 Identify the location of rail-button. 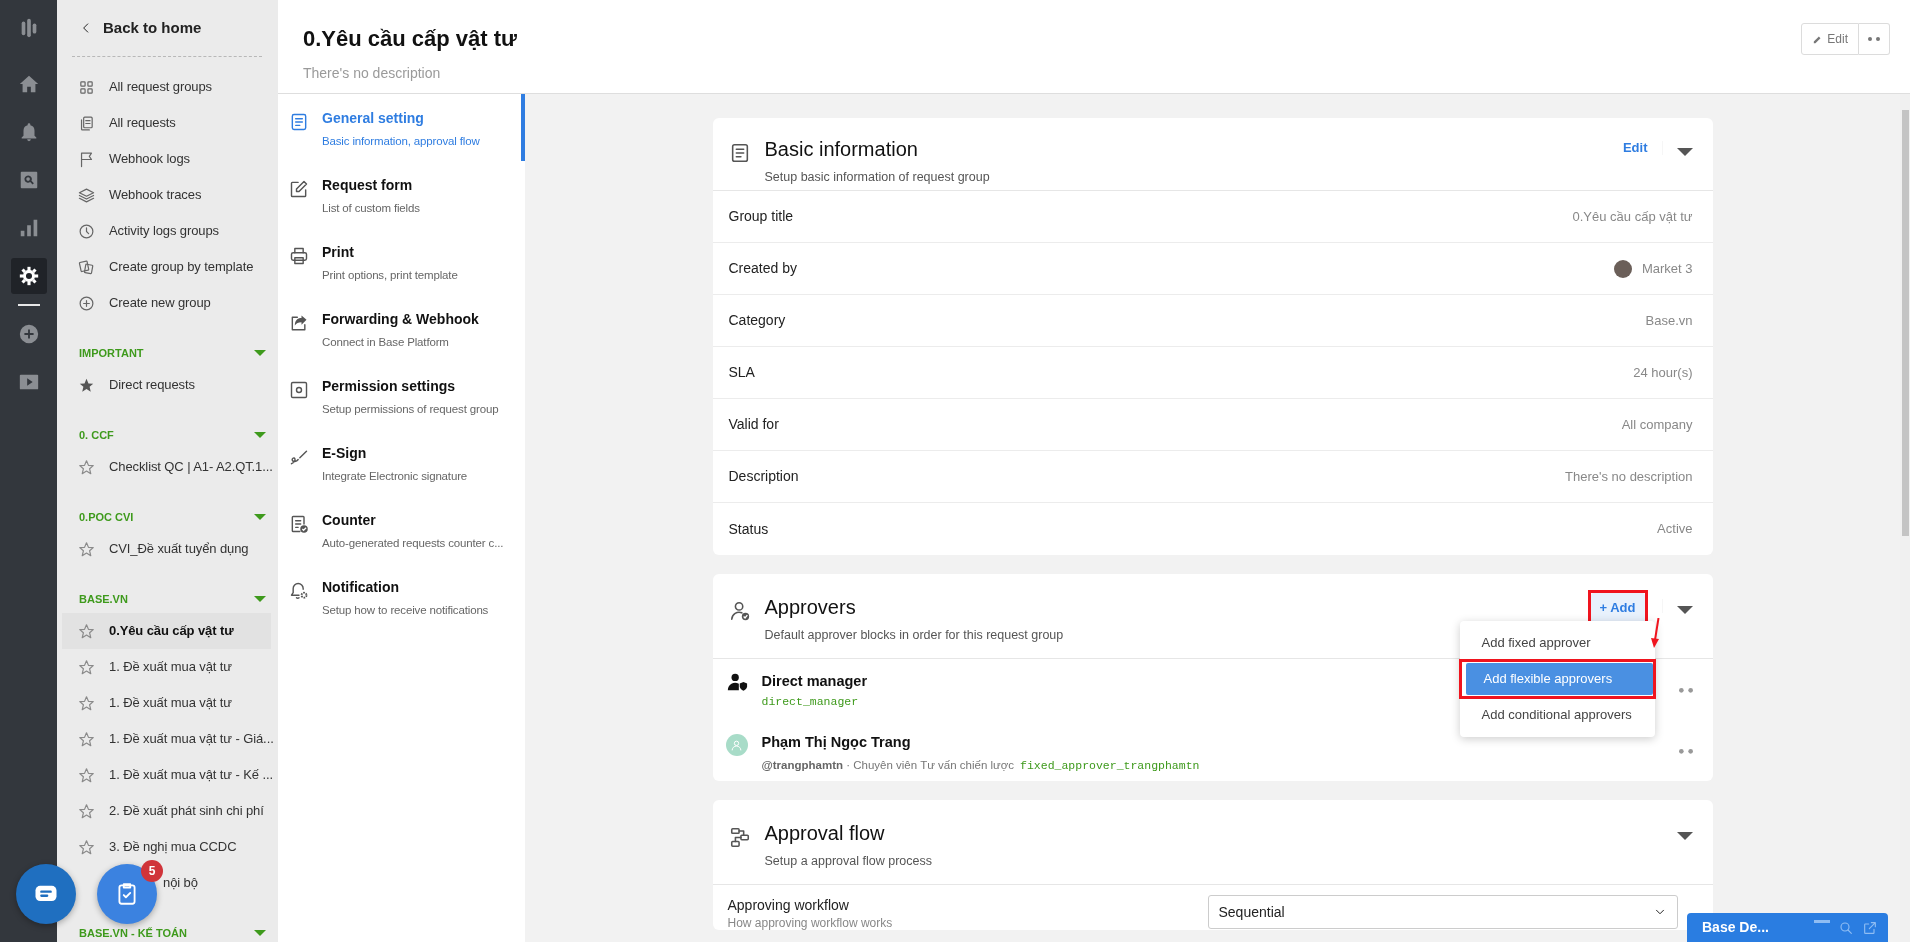
(28, 276).